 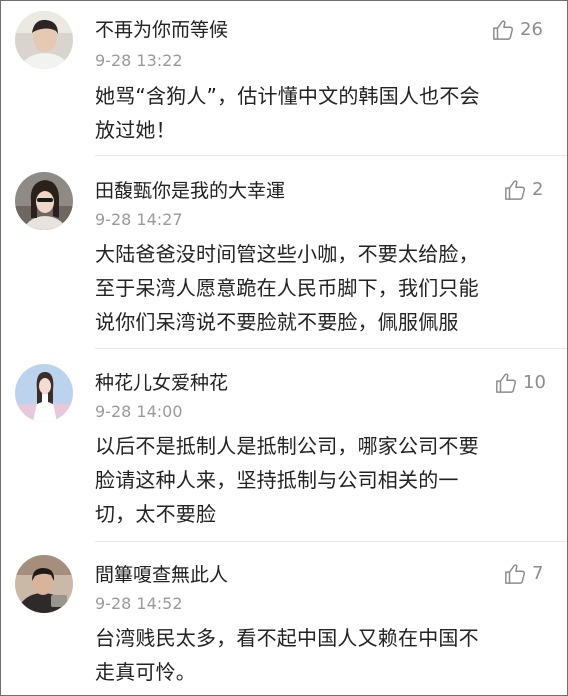 I want to click on comment-username: 間篳嗄查無此人, so click(x=161, y=575).